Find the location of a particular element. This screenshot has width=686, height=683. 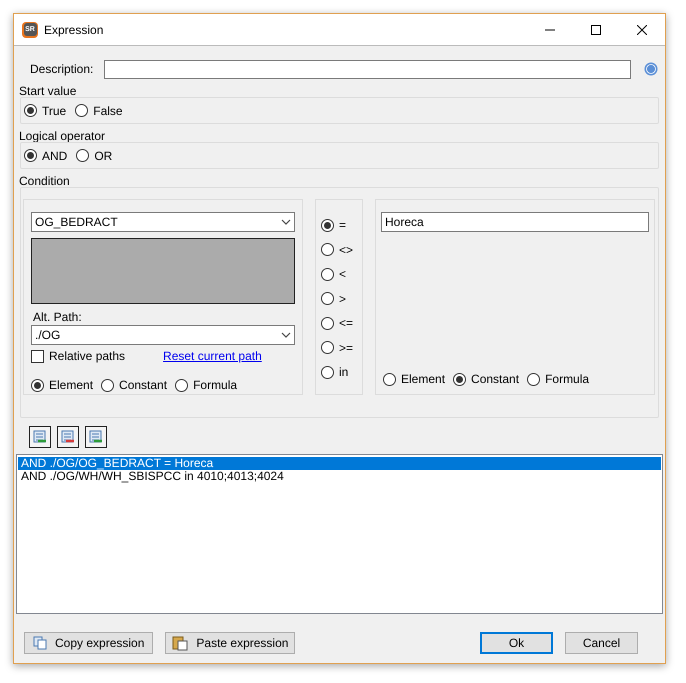

group-label: Condition is located at coordinates (45, 180).